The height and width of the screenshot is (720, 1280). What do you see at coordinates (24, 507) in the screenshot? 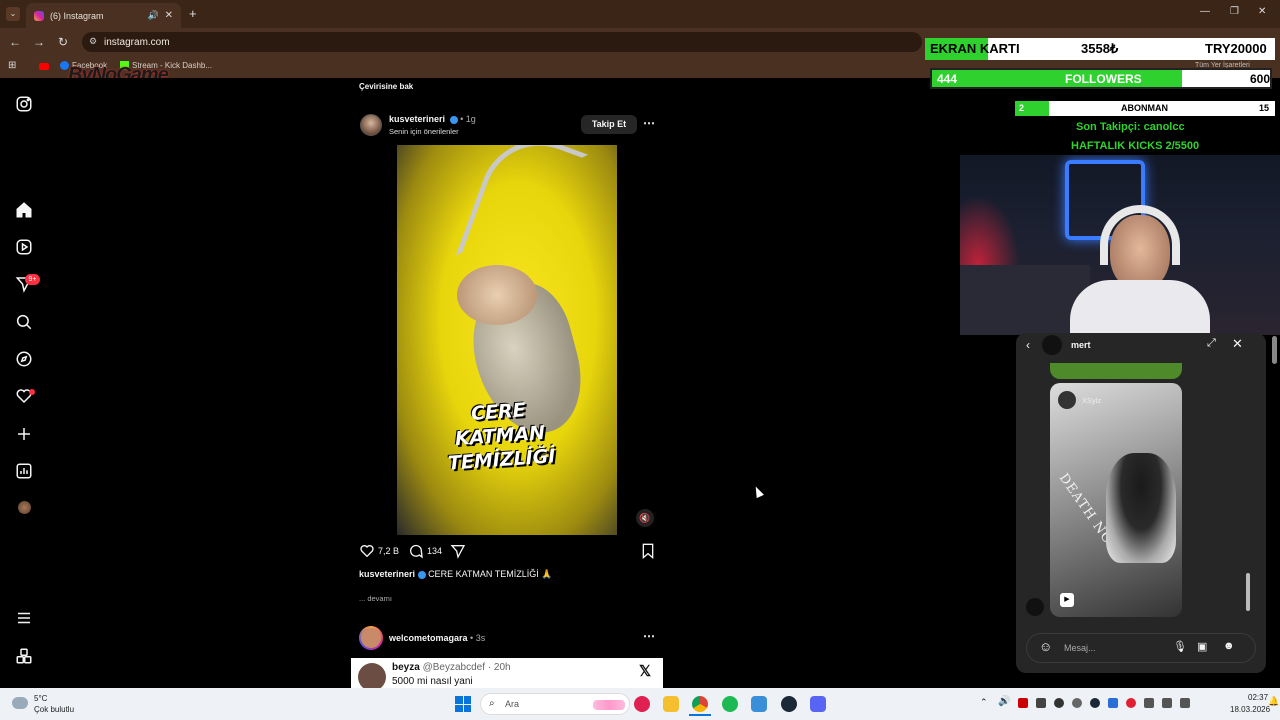
I see `profile-avatar` at bounding box center [24, 507].